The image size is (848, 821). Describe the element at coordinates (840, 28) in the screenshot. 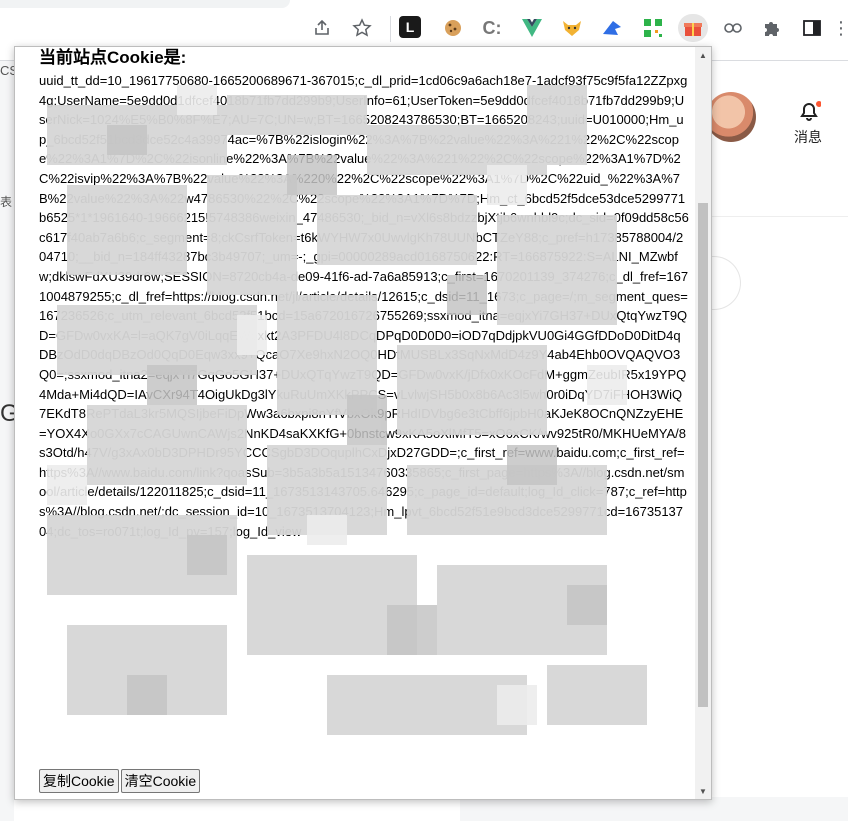

I see `more-menu-icon: ⋮` at that location.